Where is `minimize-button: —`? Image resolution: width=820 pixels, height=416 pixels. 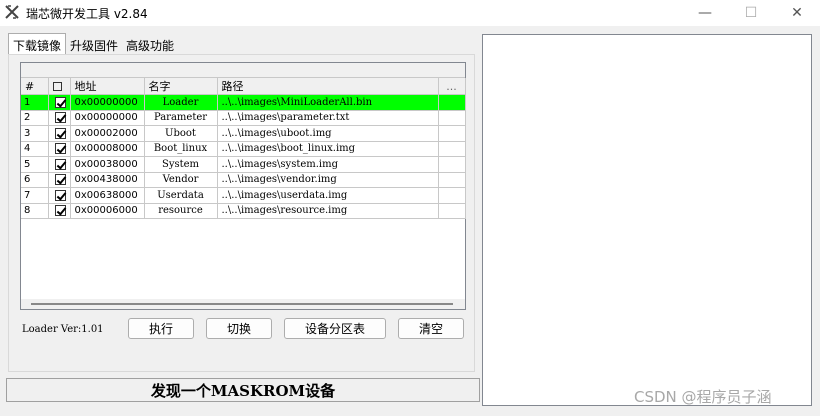
minimize-button: — is located at coordinates (705, 13).